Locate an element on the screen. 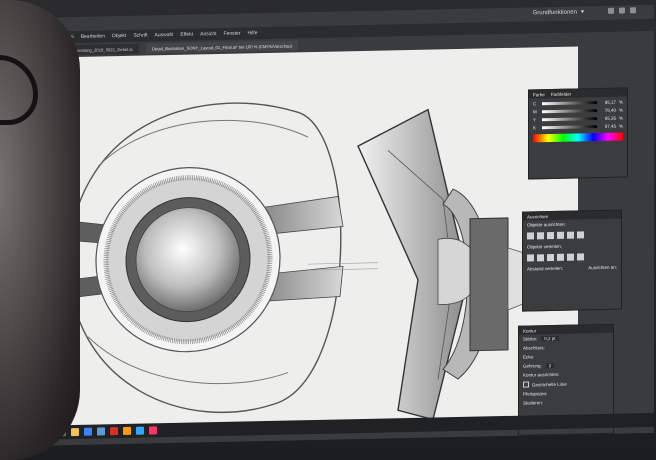 The image size is (656, 460). distribute-spacing-row: Abstand verteilen: Ausrichten an: is located at coordinates (572, 268).